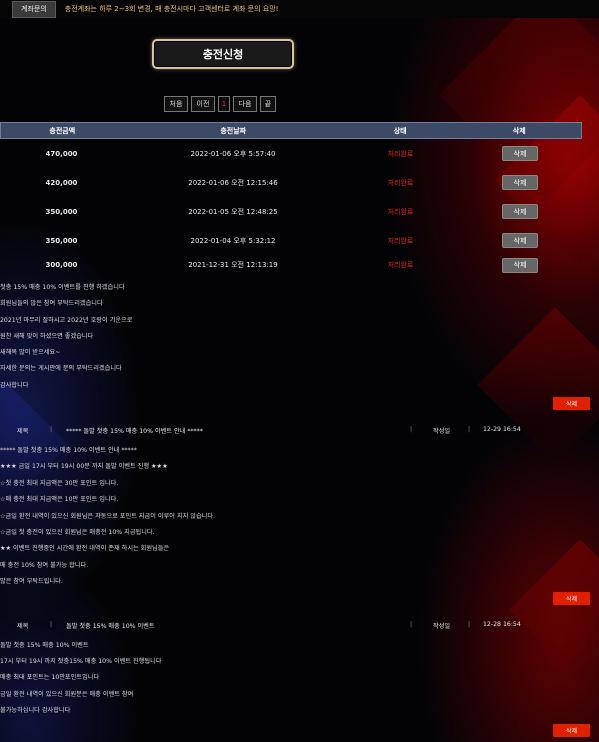 The width and height of the screenshot is (599, 742). Describe the element at coordinates (291, 182) in the screenshot. I see `table-row: 420,000 2022-01-06 오전 12:15:46 처리완료 삭제` at that location.